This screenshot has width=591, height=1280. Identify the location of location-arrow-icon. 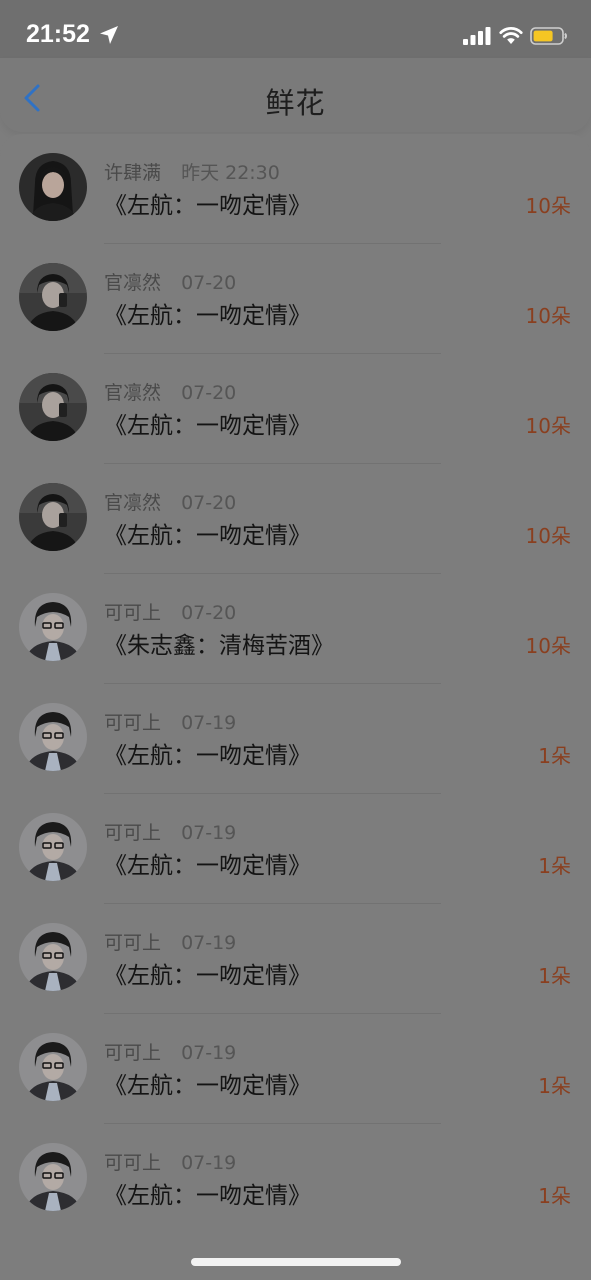
(109, 35).